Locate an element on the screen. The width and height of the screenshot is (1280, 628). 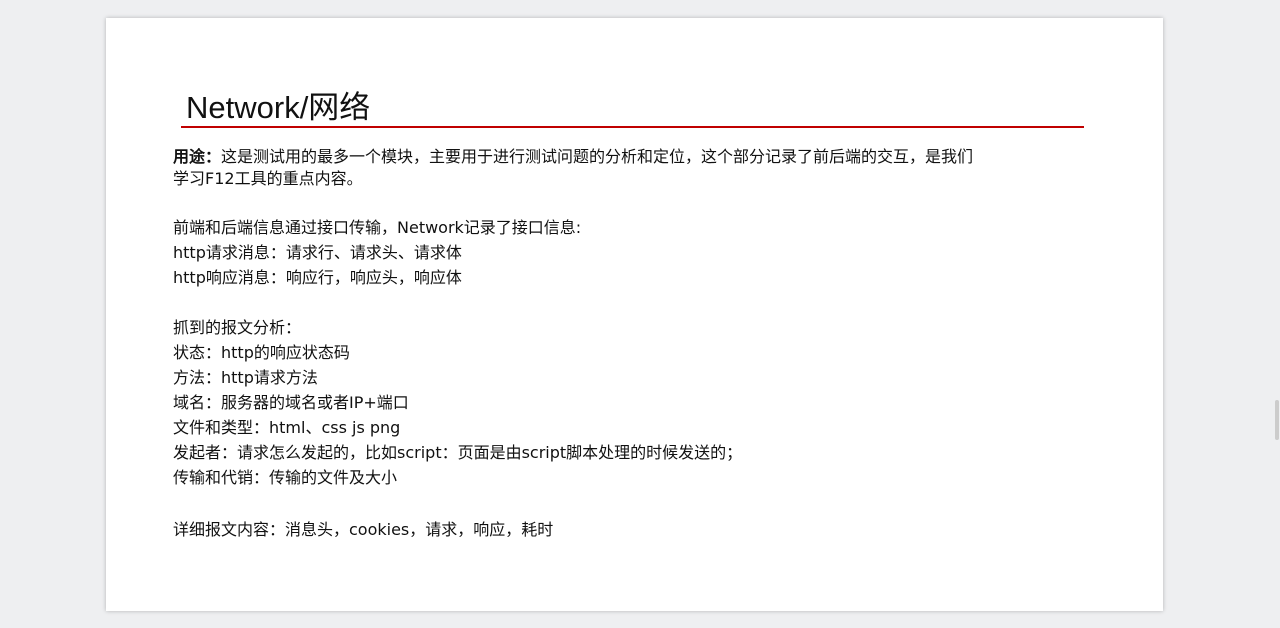
text-line: 域名：服务器的域名或者IP+端口 is located at coordinates (291, 402).